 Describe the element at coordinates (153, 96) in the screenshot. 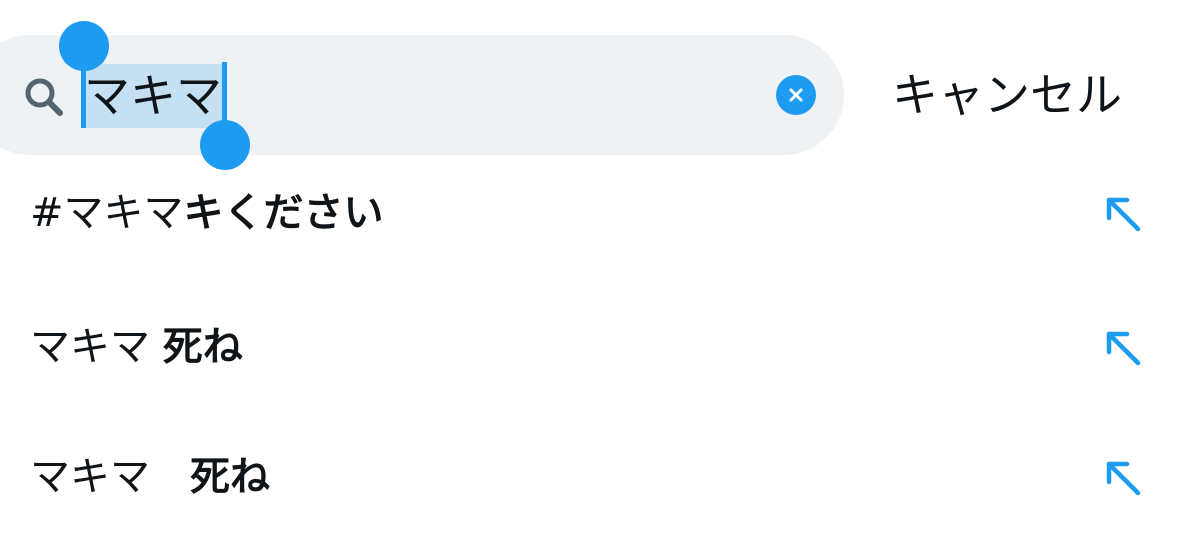

I see `search-input: マキマ` at that location.